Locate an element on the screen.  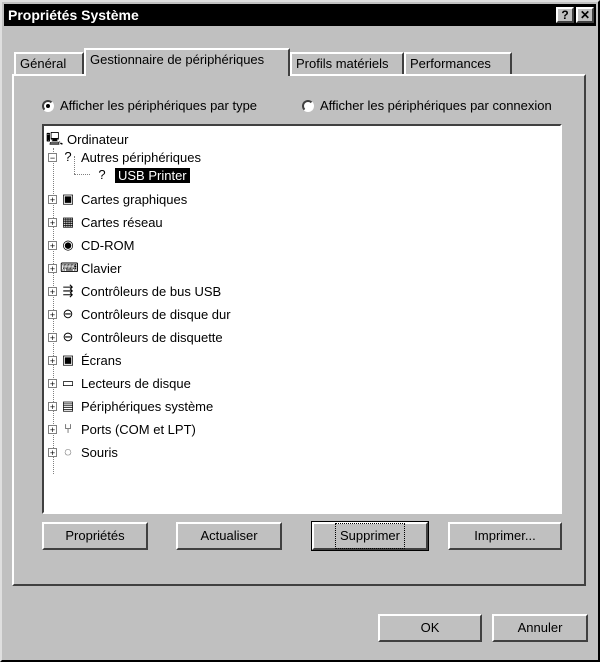
collapse-icon: − is located at coordinates (52, 157).